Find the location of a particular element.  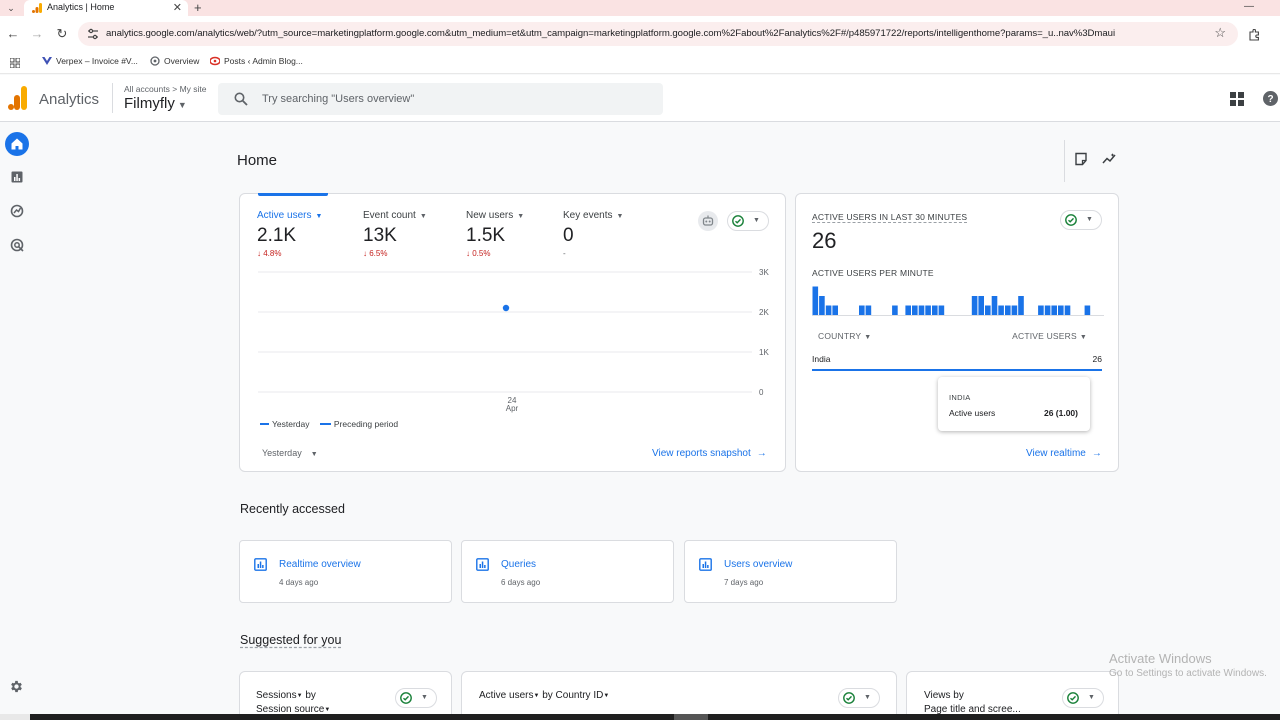

recent-item-name: Users overview is located at coordinates (758, 564).